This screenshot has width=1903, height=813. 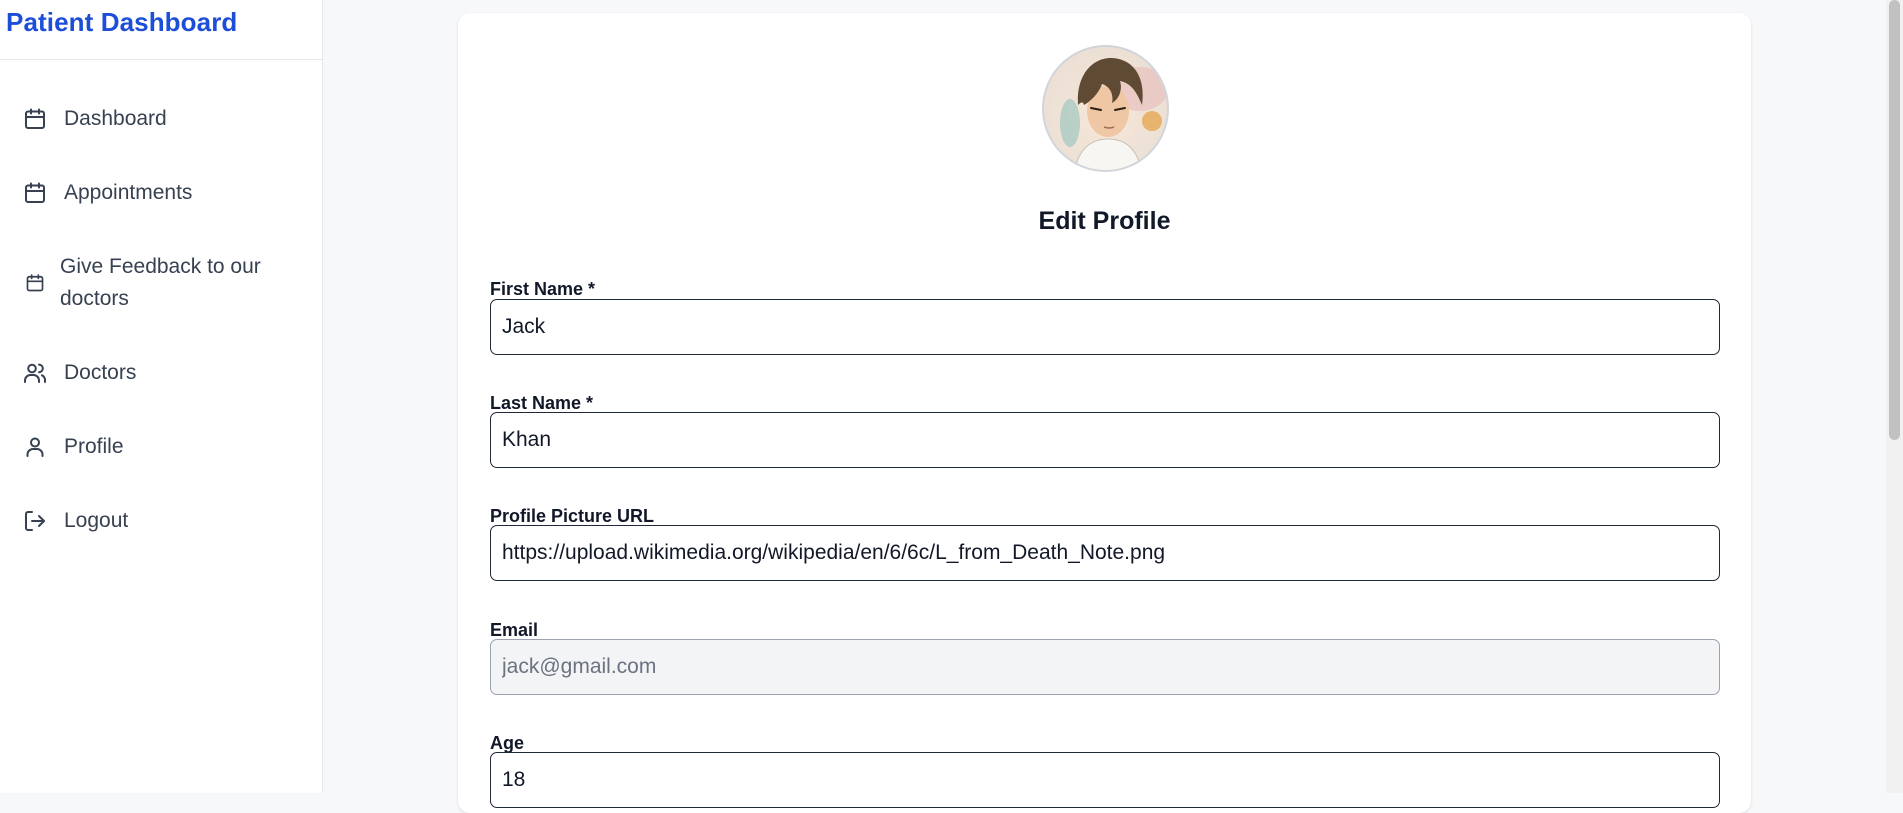 I want to click on sidebar-item-label: Appointments, so click(x=128, y=192).